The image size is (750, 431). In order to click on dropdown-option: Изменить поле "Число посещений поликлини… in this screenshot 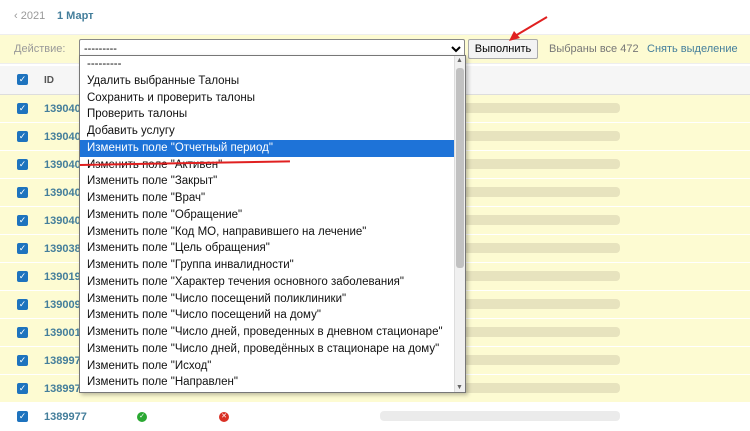, I will do `click(272, 299)`.